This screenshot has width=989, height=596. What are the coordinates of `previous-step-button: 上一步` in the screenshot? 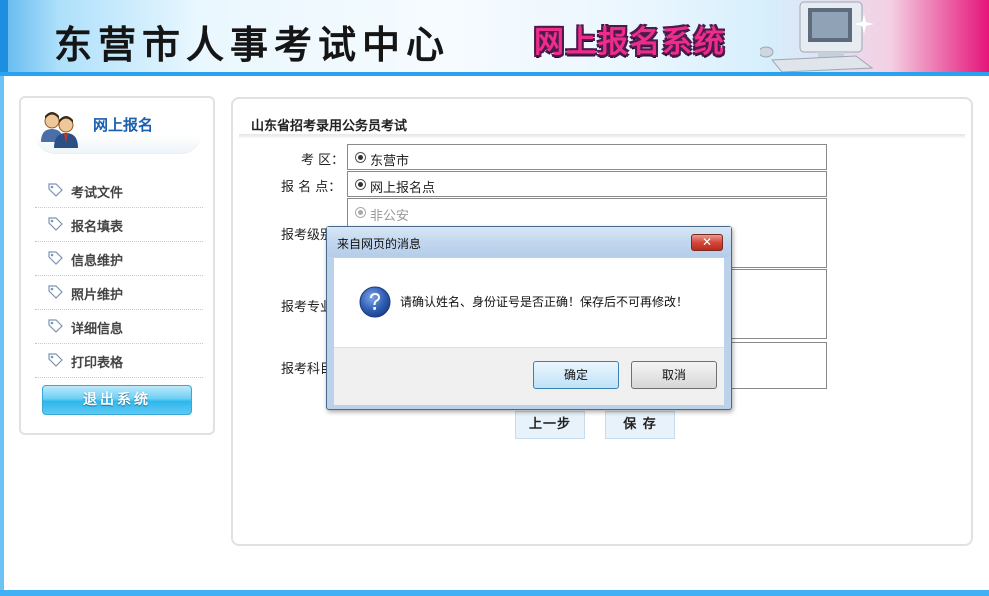 It's located at (550, 425).